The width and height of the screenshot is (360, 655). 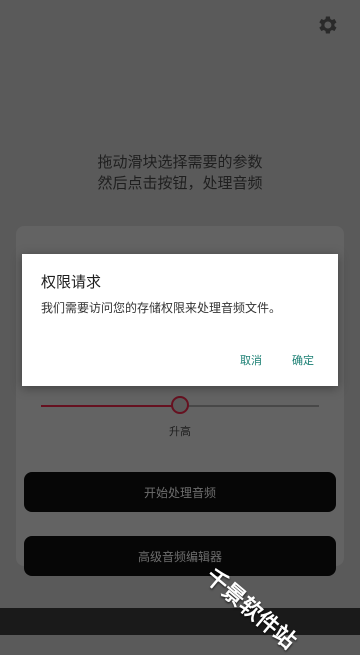 What do you see at coordinates (180, 492) in the screenshot?
I see `start-processing-button: 开始处理音频` at bounding box center [180, 492].